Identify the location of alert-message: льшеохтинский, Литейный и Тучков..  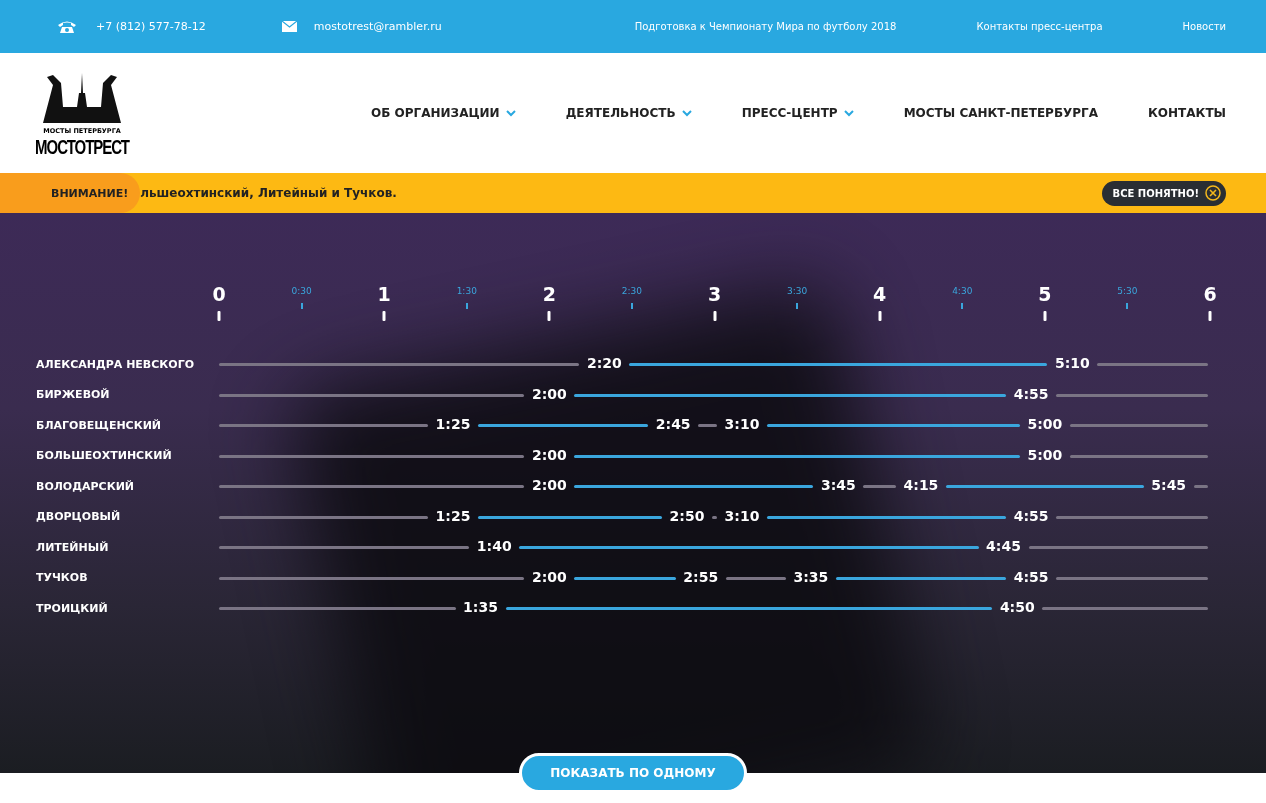
(269, 193).